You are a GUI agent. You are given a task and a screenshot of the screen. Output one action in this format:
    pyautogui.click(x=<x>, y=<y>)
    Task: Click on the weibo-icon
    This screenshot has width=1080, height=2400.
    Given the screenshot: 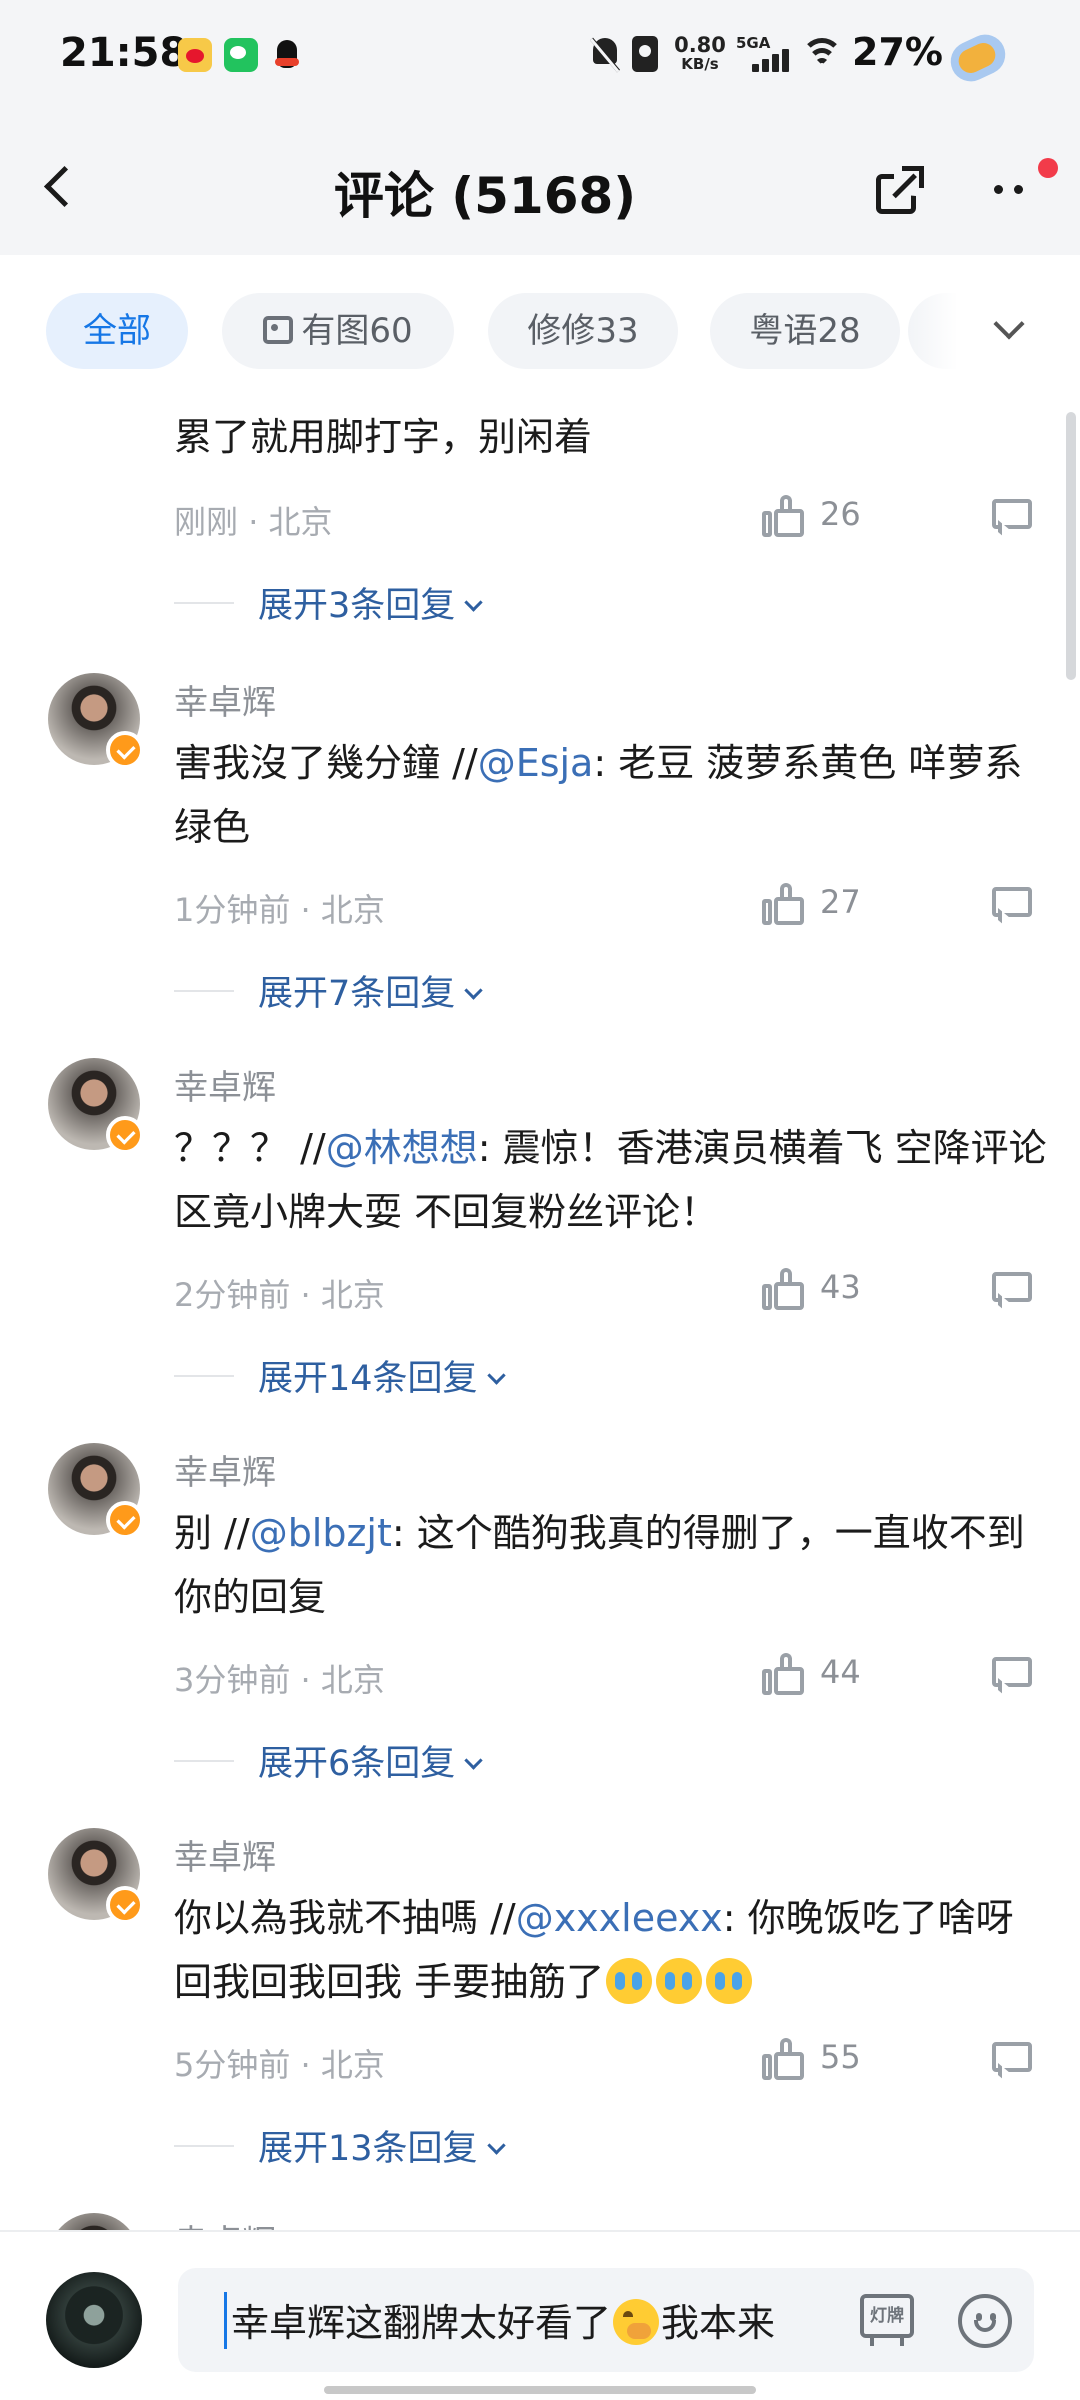 What is the action you would take?
    pyautogui.click(x=195, y=55)
    